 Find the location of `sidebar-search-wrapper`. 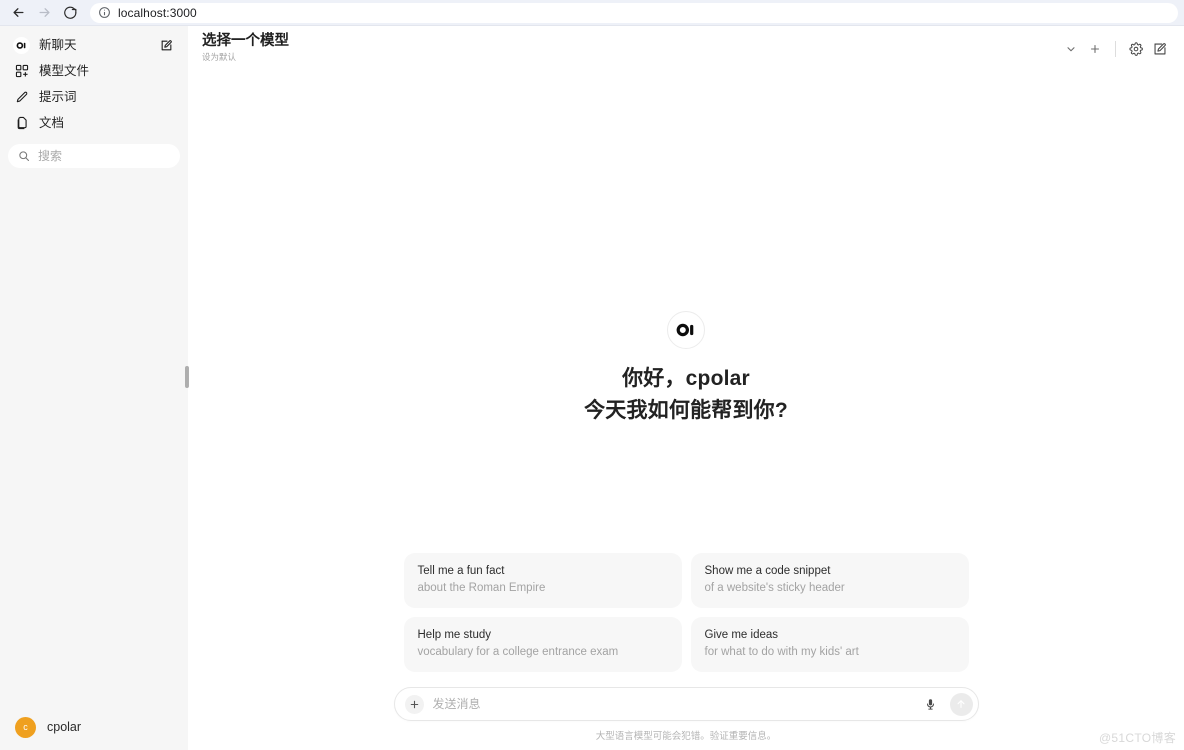

sidebar-search-wrapper is located at coordinates (94, 152).